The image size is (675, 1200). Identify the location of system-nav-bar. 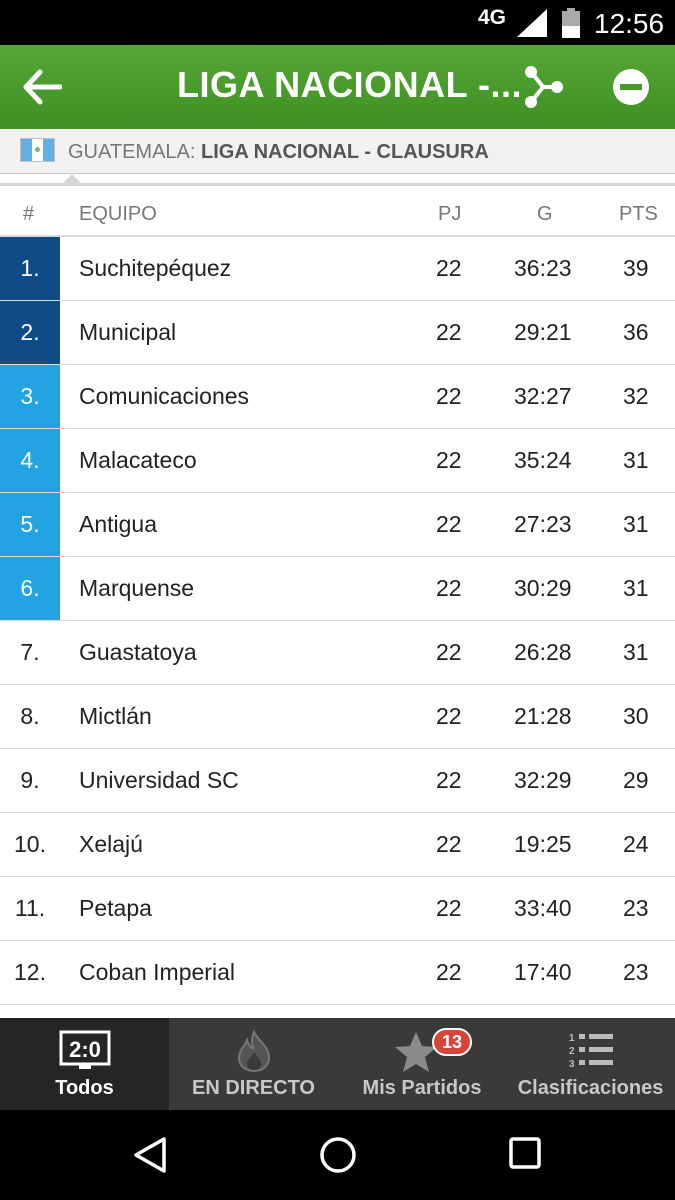
(337, 1155).